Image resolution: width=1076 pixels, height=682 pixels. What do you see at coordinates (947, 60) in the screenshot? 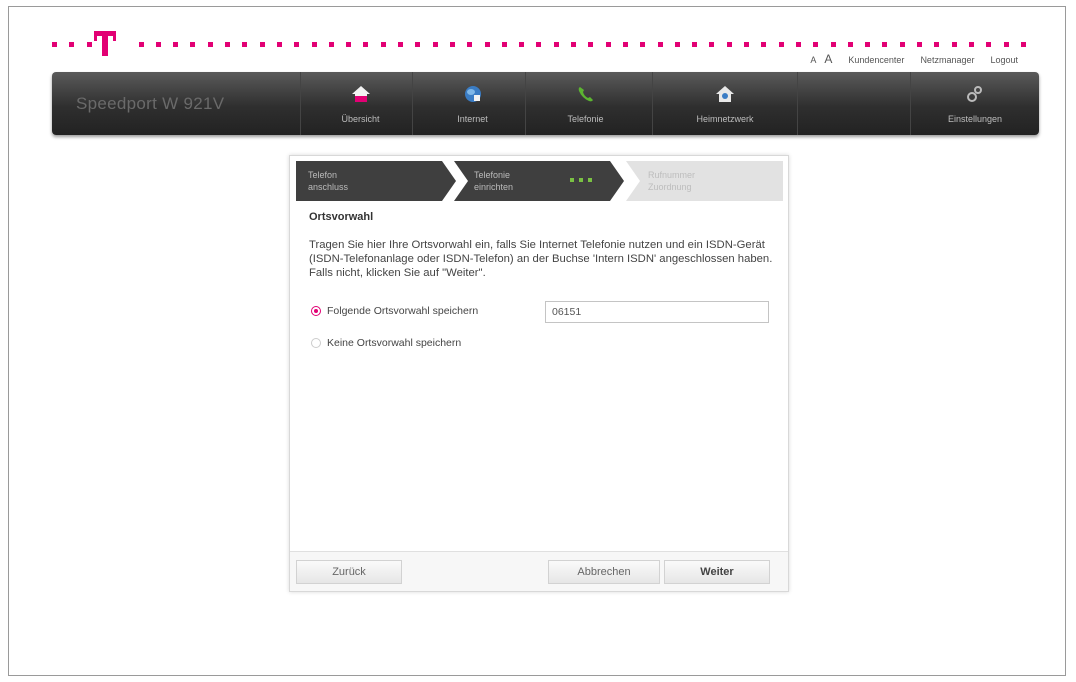
I see `network-manager-link: Netzmanager` at bounding box center [947, 60].